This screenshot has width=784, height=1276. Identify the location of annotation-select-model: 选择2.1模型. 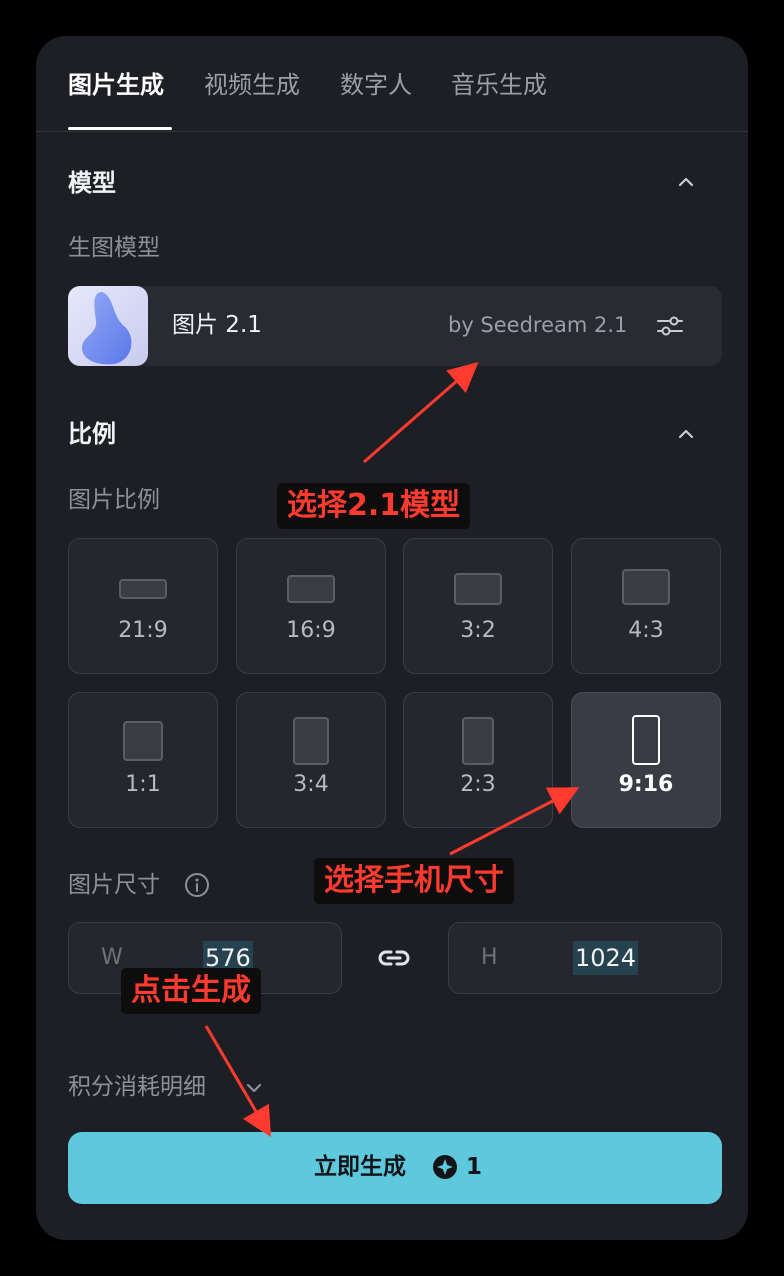
(374, 506).